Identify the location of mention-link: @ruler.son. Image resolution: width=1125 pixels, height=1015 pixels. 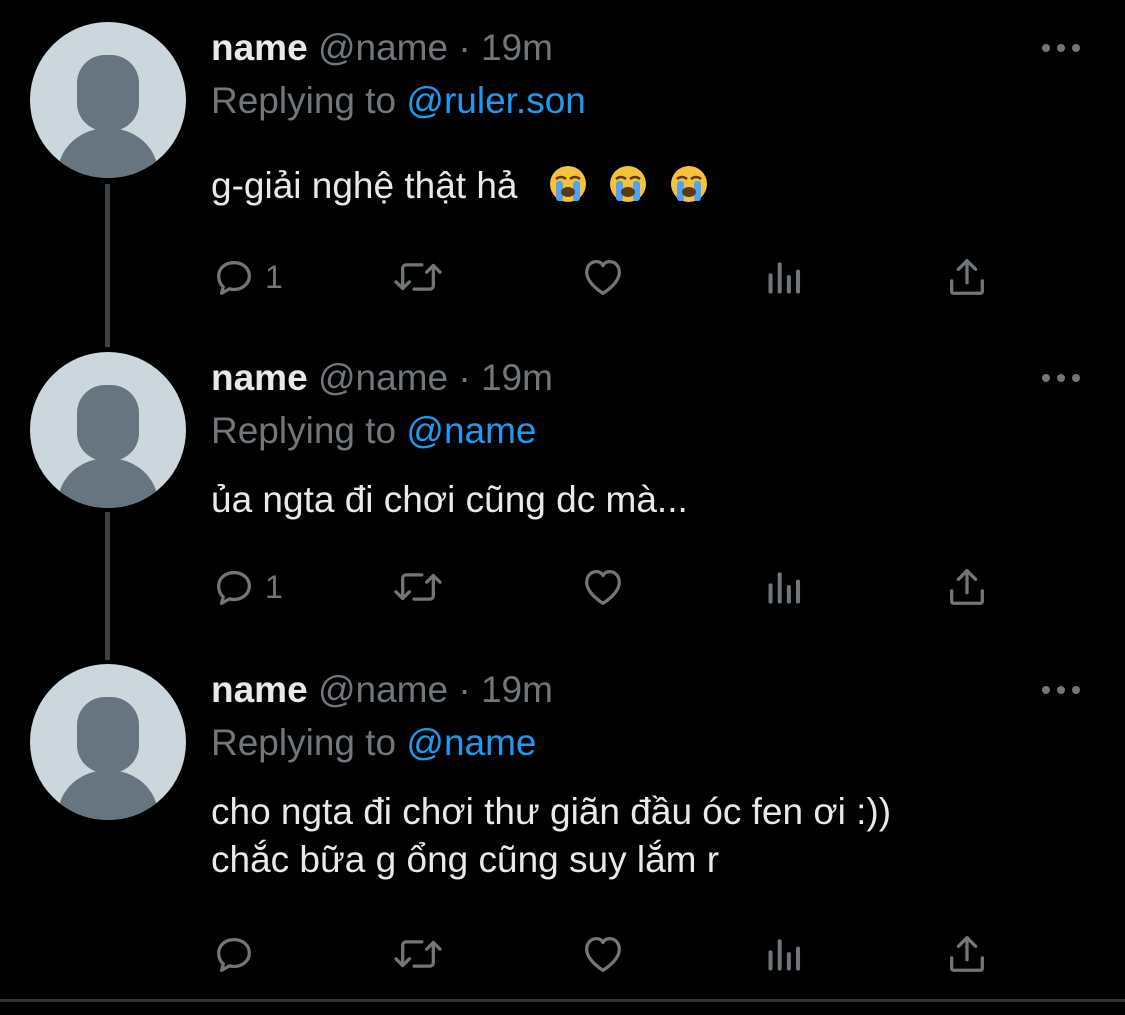
(495, 100).